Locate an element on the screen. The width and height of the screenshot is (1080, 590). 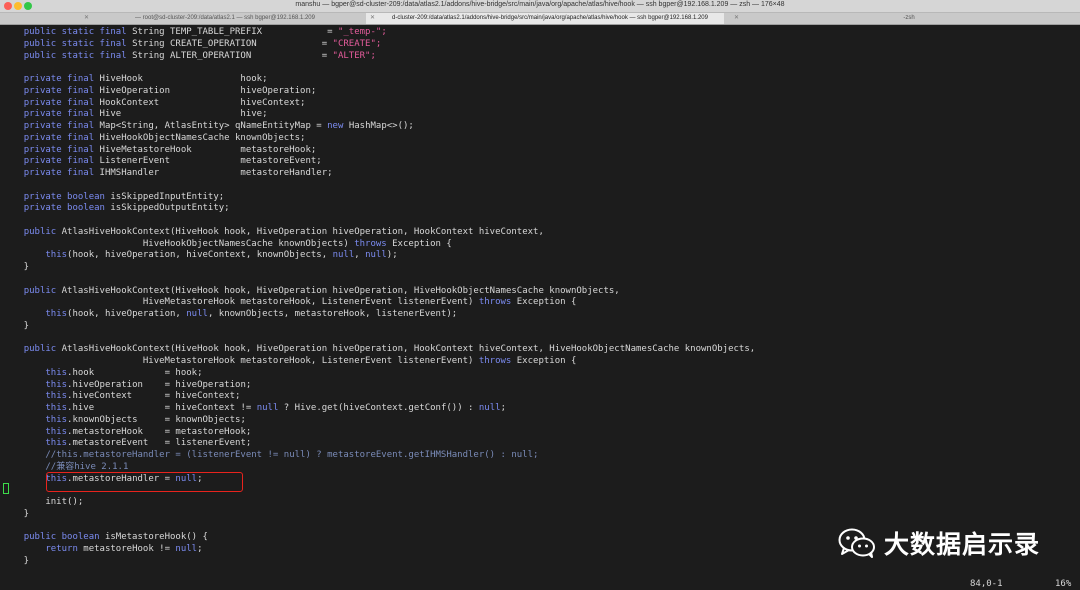
code-token: public boolean is located at coordinates (64, 537).